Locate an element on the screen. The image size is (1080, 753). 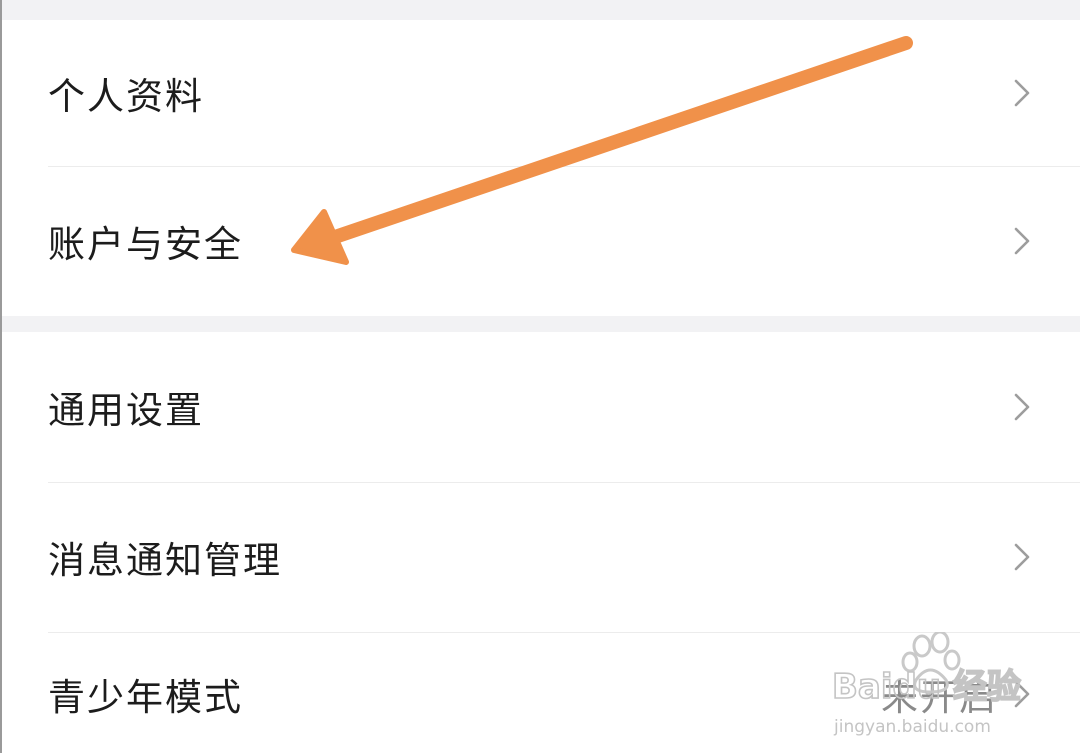
settings-item-label: 账户与安全 is located at coordinates (145, 244).